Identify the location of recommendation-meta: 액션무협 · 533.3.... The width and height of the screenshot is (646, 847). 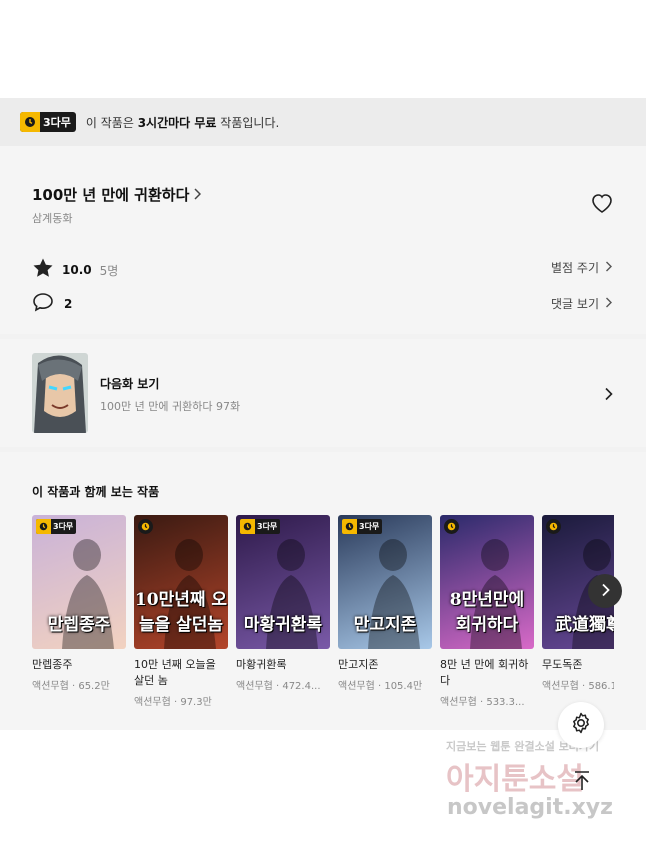
(482, 702).